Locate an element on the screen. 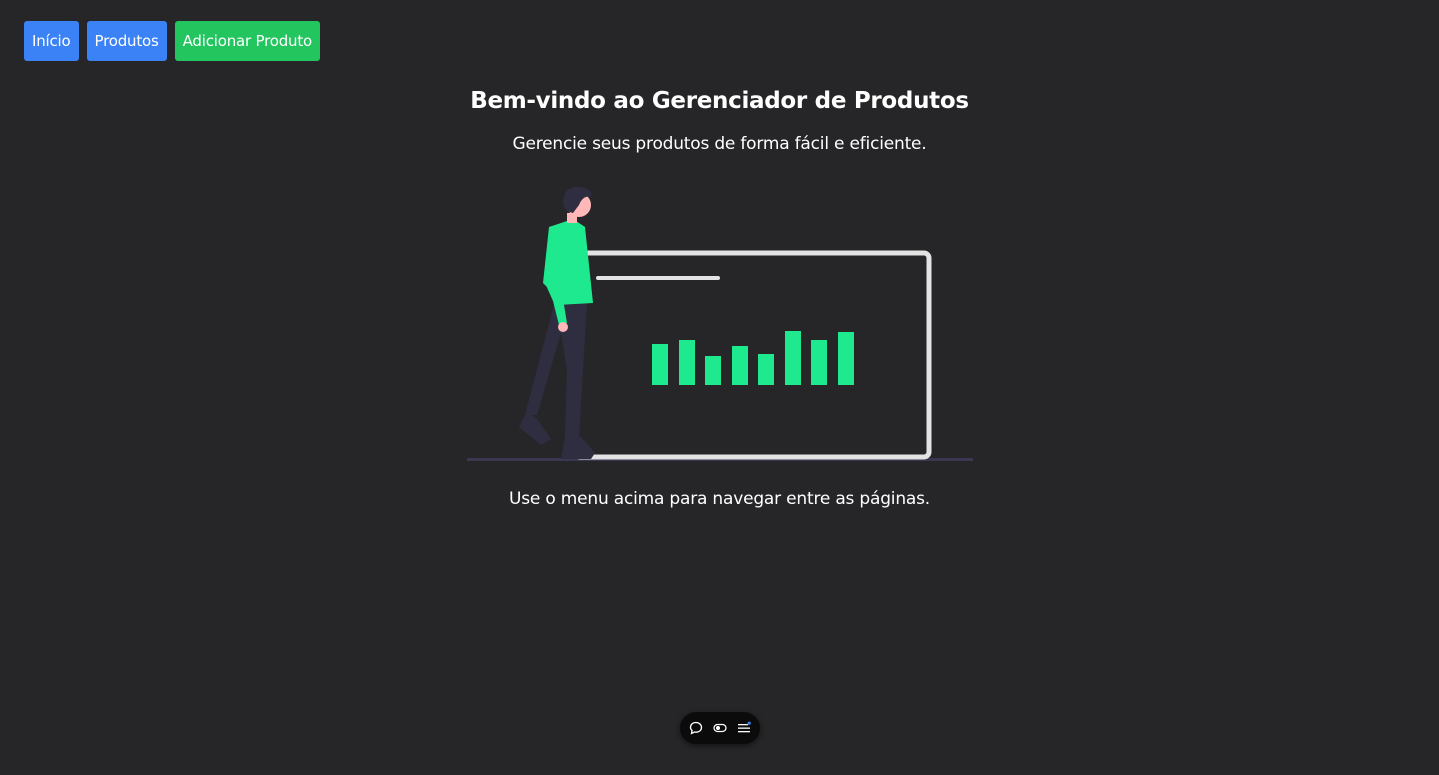 This screenshot has height=775, width=1439. toggle-icon is located at coordinates (720, 728).